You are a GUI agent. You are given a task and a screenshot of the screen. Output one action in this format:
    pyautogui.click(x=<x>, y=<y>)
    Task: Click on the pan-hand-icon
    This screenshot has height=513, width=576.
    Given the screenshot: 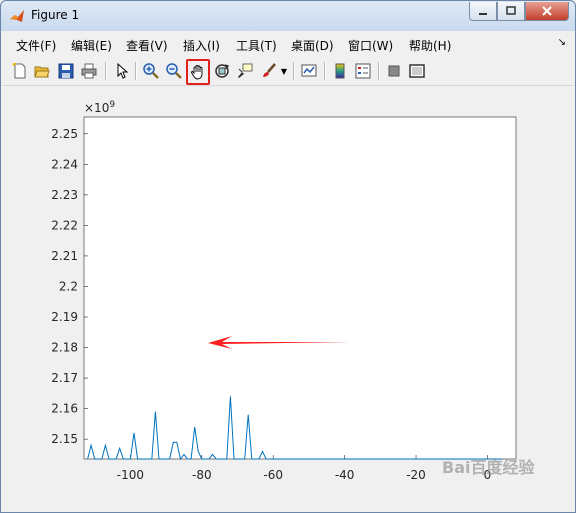 What is the action you would take?
    pyautogui.click(x=197, y=72)
    